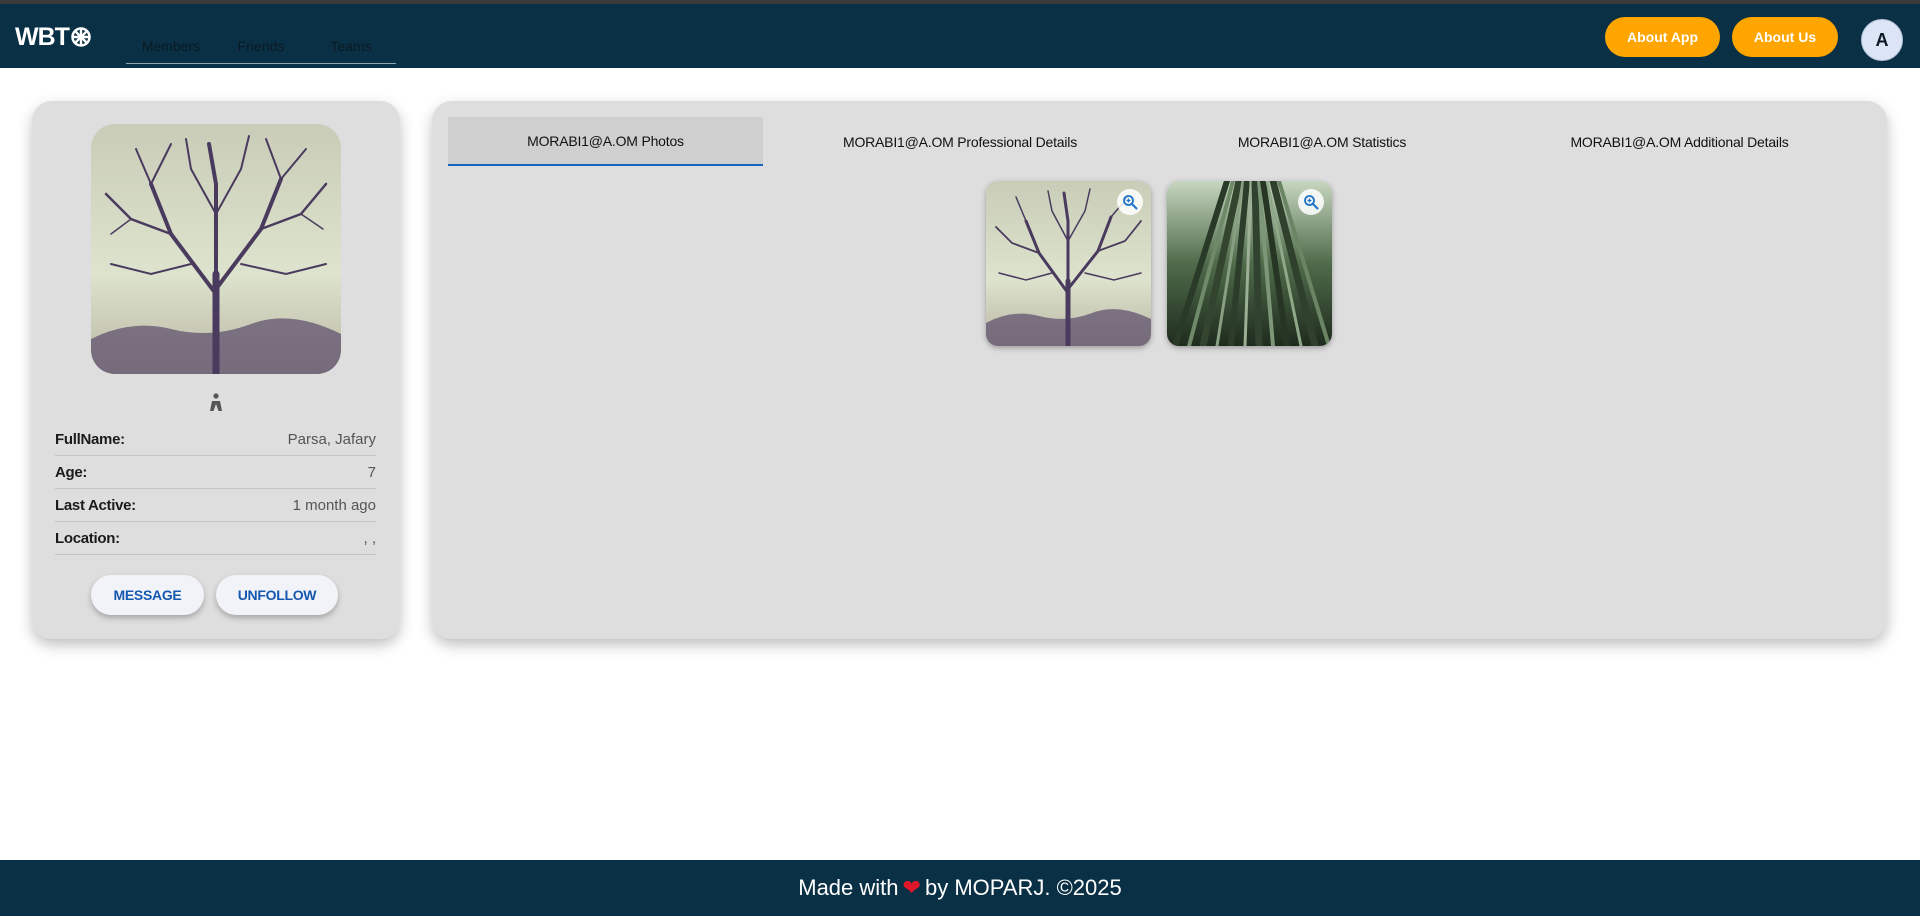 Image resolution: width=1920 pixels, height=916 pixels. Describe the element at coordinates (960, 141) in the screenshot. I see `tab-professional-details: MORABI1@A.OM Professional Details` at that location.